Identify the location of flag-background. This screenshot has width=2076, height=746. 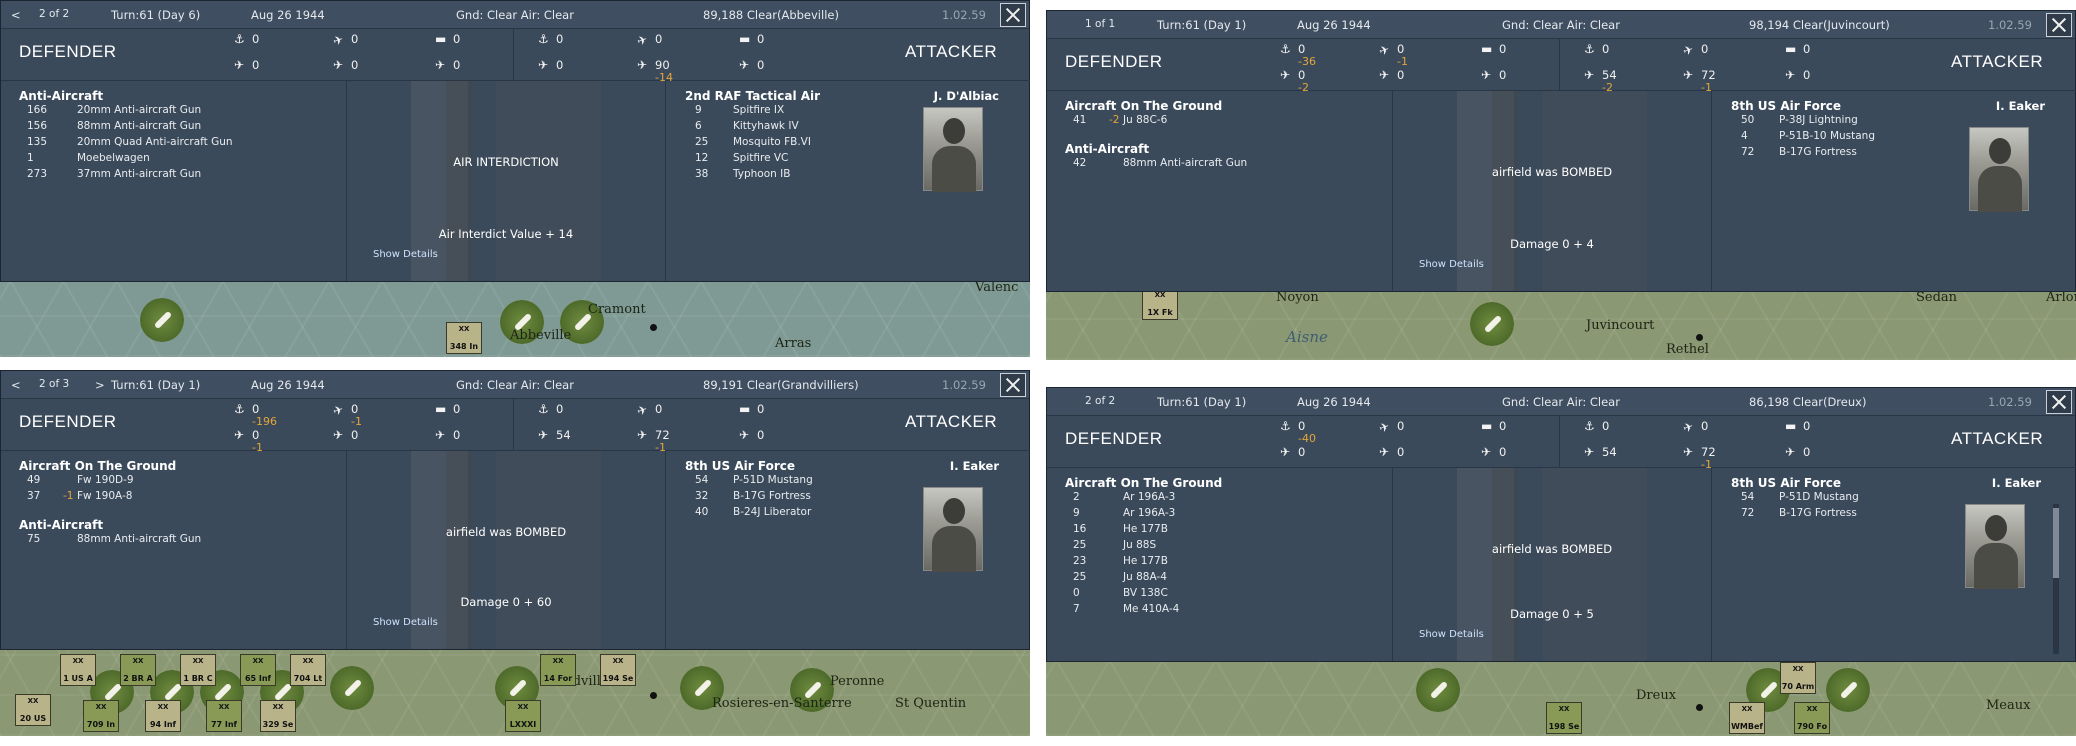
(1552, 564).